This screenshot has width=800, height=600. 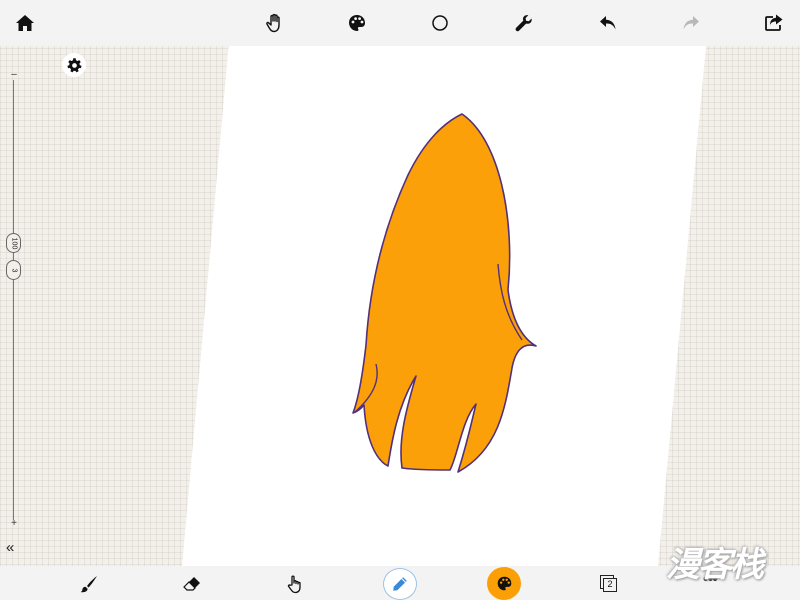 I want to click on pointer-hand-icon, so click(x=294, y=584).